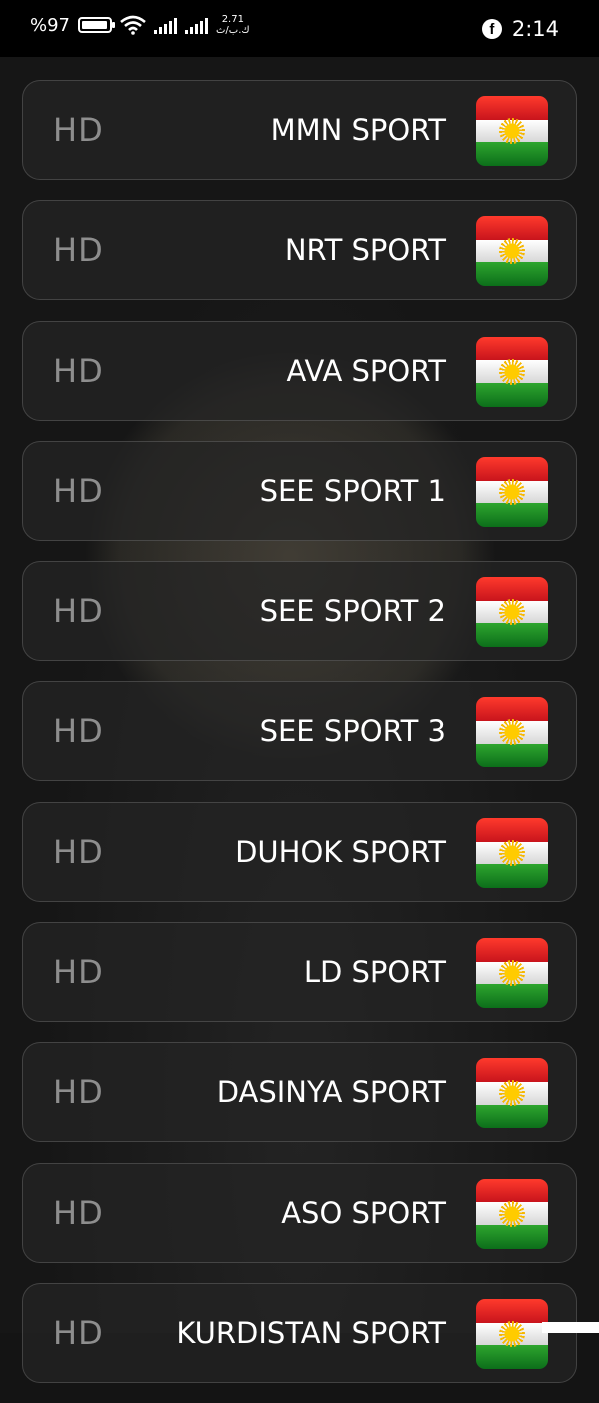 Image resolution: width=599 pixels, height=1403 pixels. Describe the element at coordinates (570, 1327) in the screenshot. I see `corner-indicator` at that location.